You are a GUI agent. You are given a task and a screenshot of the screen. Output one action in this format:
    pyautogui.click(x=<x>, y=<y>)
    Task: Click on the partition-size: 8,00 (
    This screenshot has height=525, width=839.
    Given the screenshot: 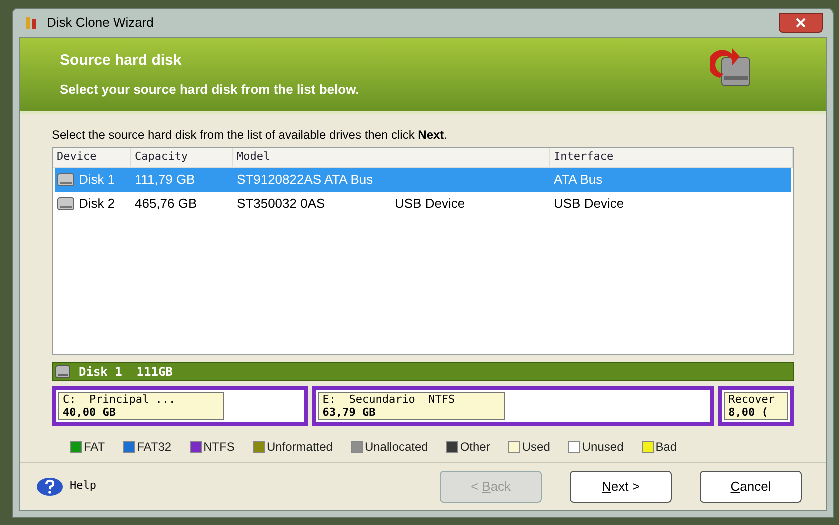 What is the action you would take?
    pyautogui.click(x=749, y=412)
    